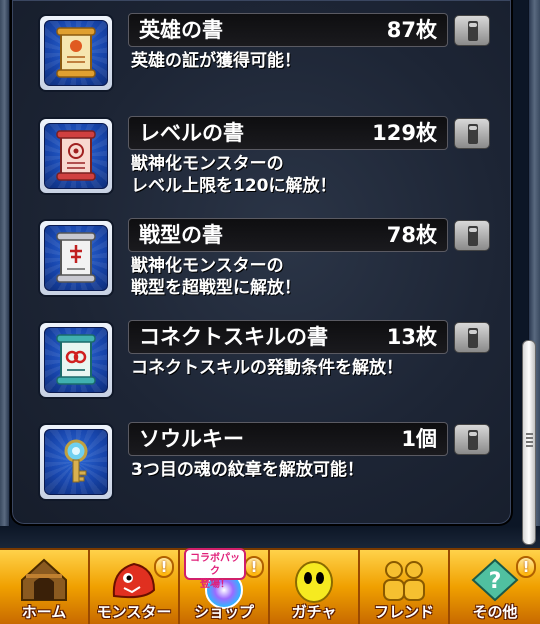 This screenshot has width=540, height=624. I want to click on item-description: 3つ目の魂の紋章を解放可能！, so click(247, 470).